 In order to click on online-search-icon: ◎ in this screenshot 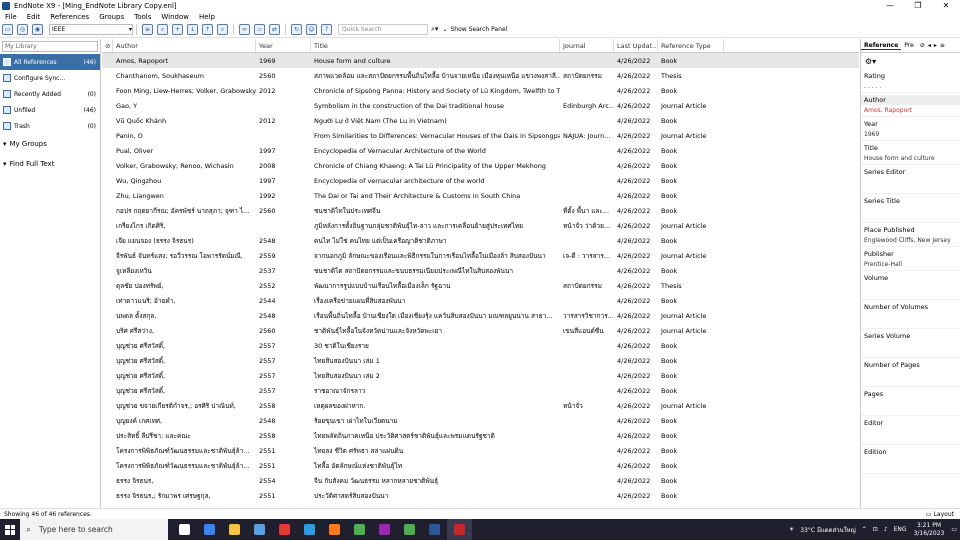, I will do `click(22, 29)`.